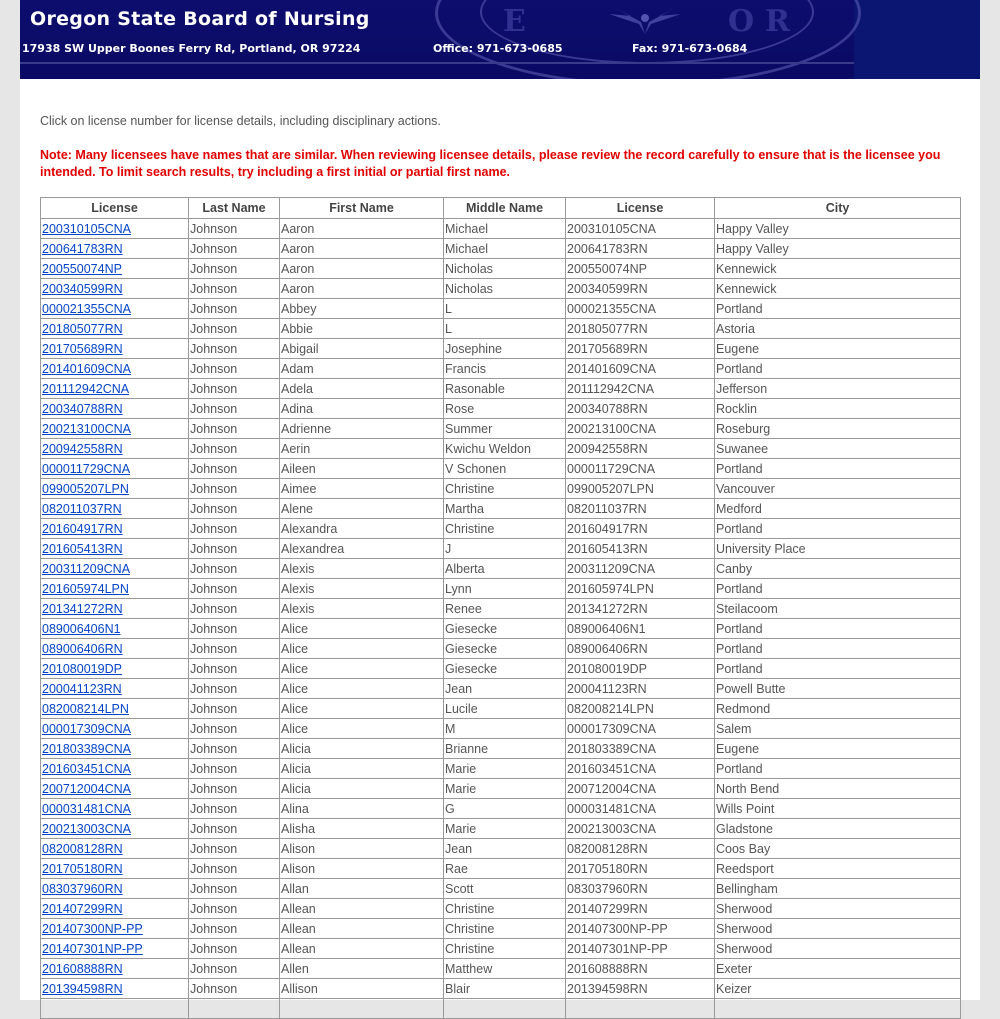  I want to click on city-cell: Steilacoom, so click(837, 608).